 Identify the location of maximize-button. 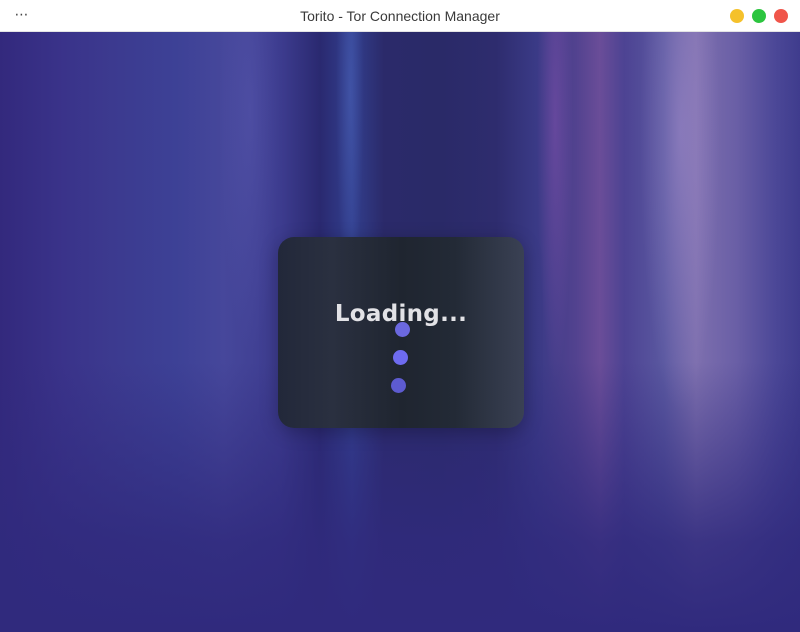
(759, 16).